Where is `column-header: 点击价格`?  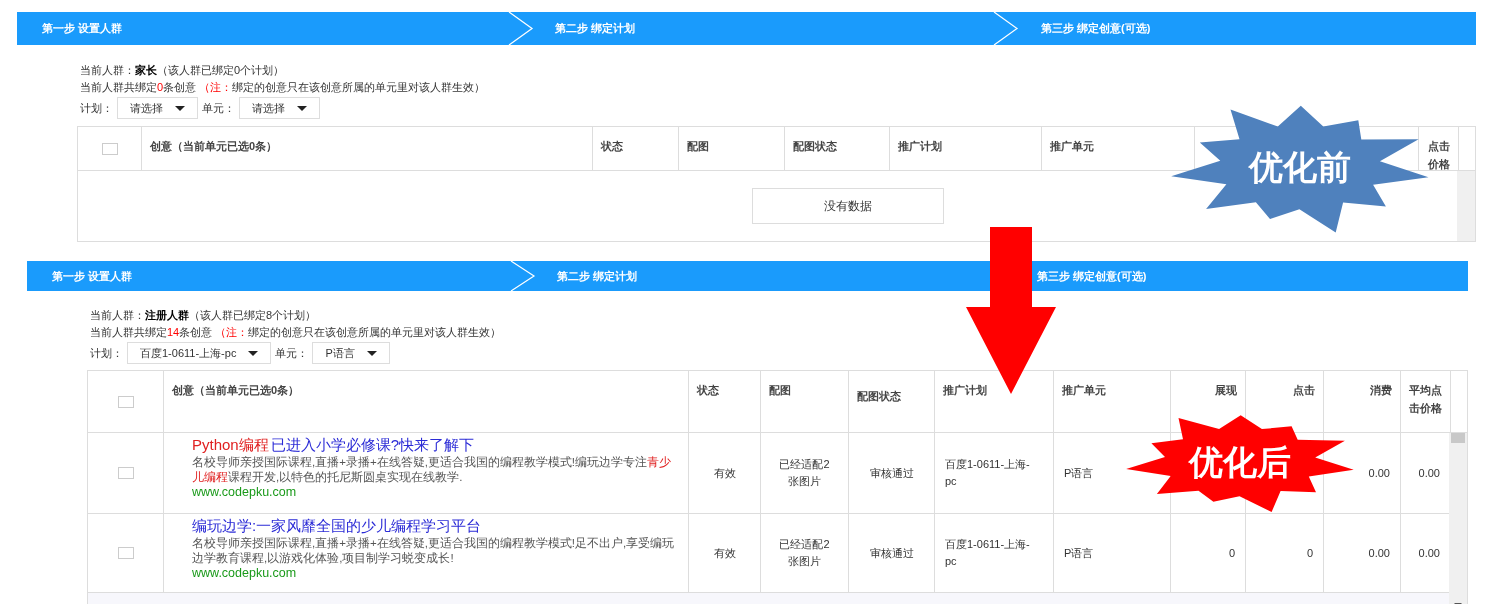
column-header: 点击价格 is located at coordinates (1438, 155).